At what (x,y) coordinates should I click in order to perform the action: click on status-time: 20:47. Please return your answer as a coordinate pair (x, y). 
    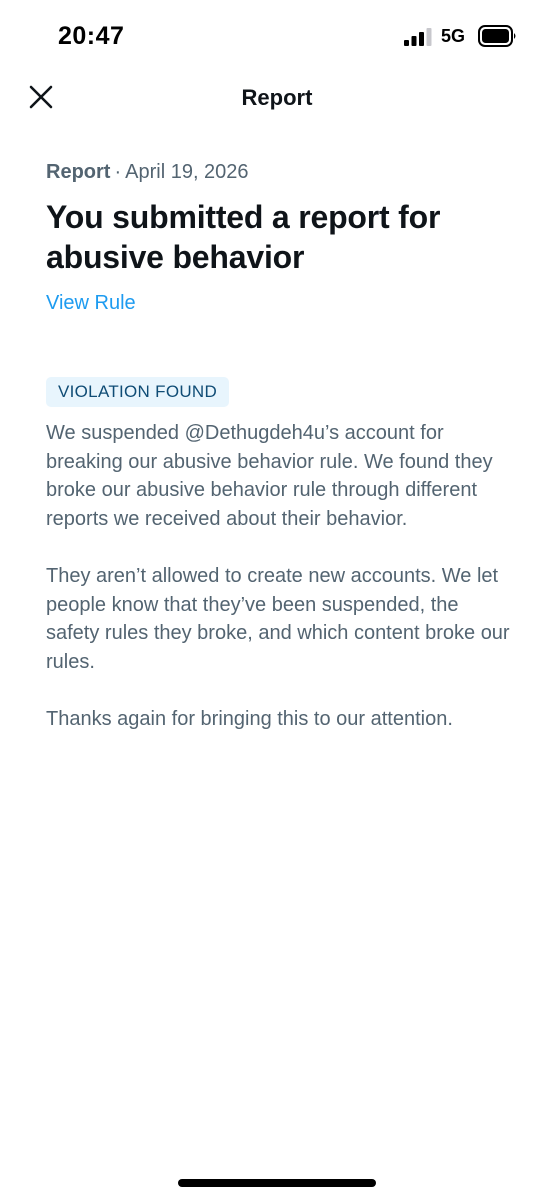
    Looking at the image, I should click on (91, 36).